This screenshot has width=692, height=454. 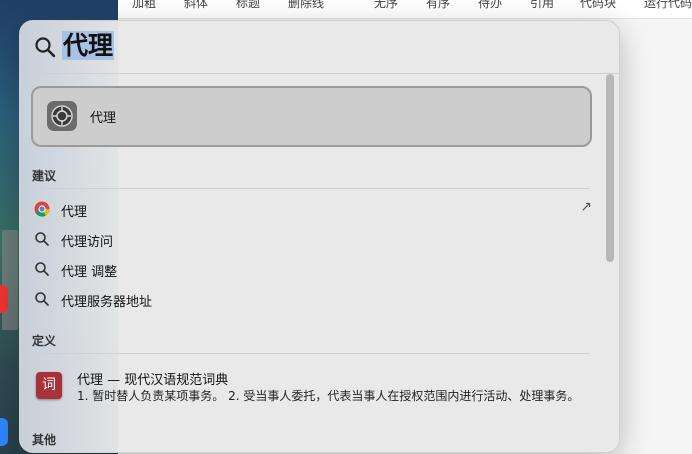 I want to click on search-input: 代理, so click(x=88, y=46).